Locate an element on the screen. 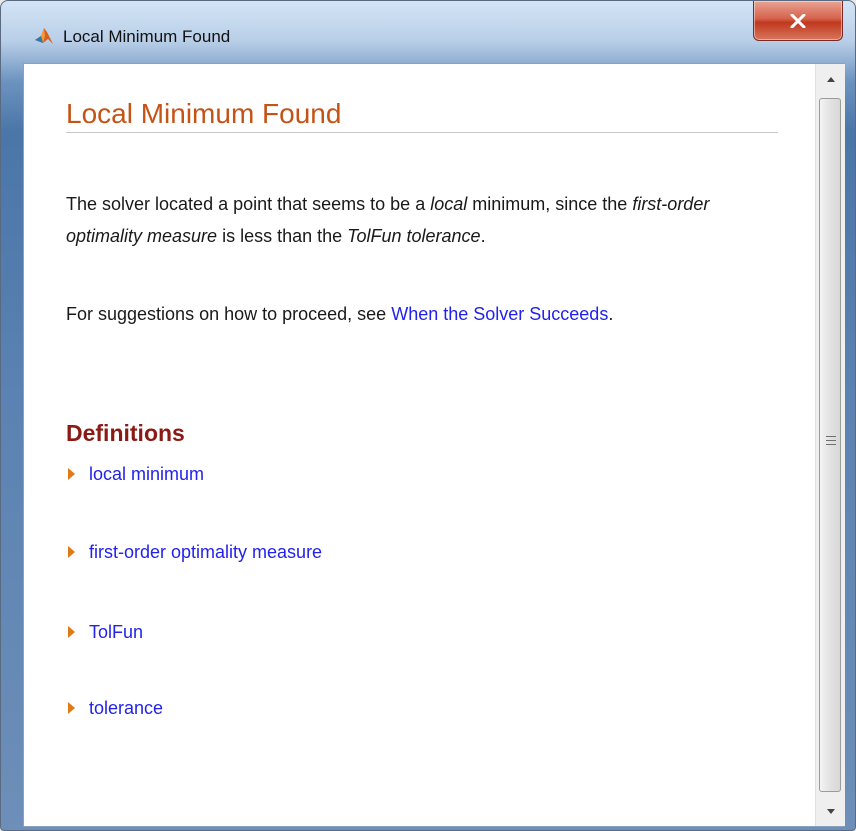 The height and width of the screenshot is (831, 856). scroll-thumb is located at coordinates (830, 445).